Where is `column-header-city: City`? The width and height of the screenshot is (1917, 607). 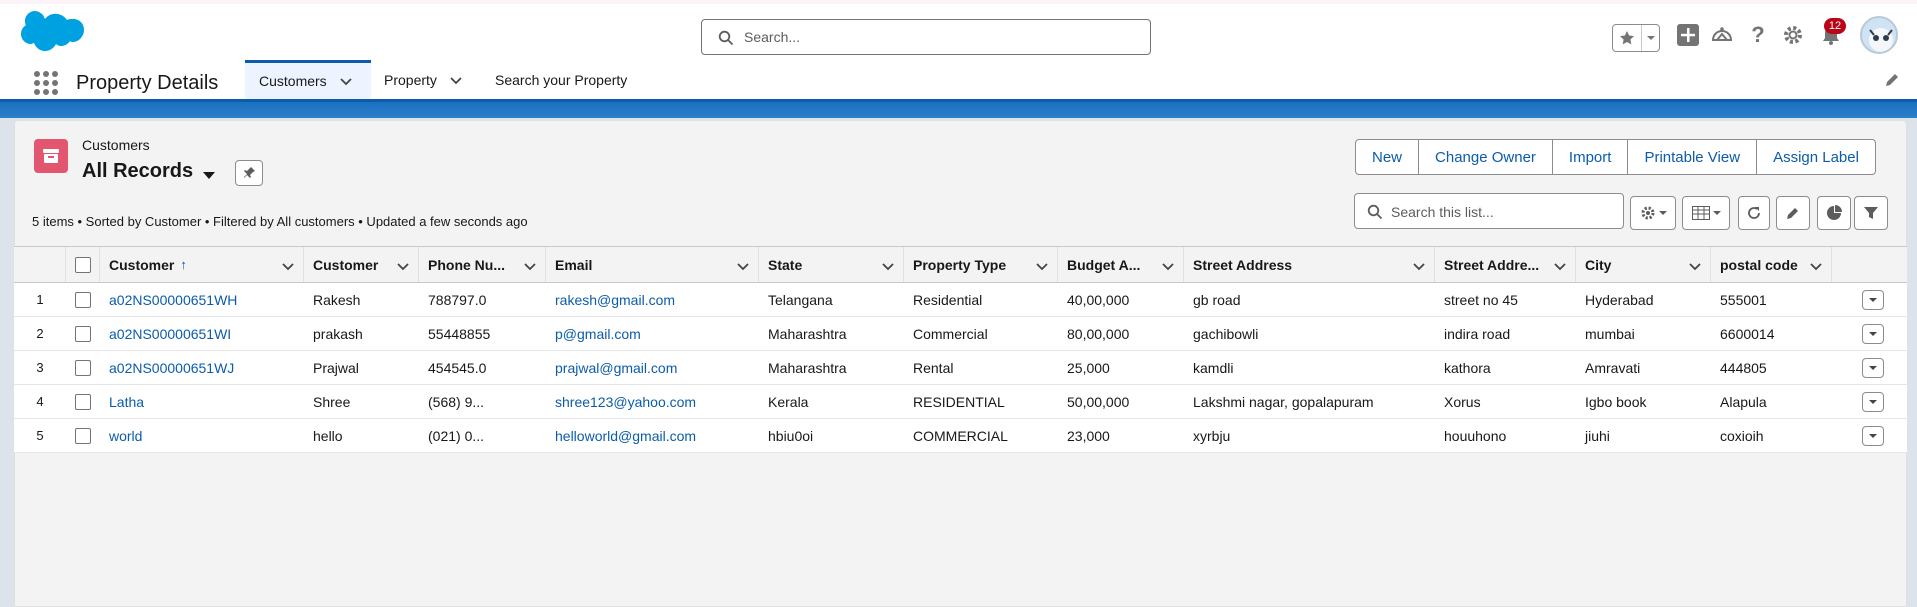 column-header-city: City is located at coordinates (1643, 264).